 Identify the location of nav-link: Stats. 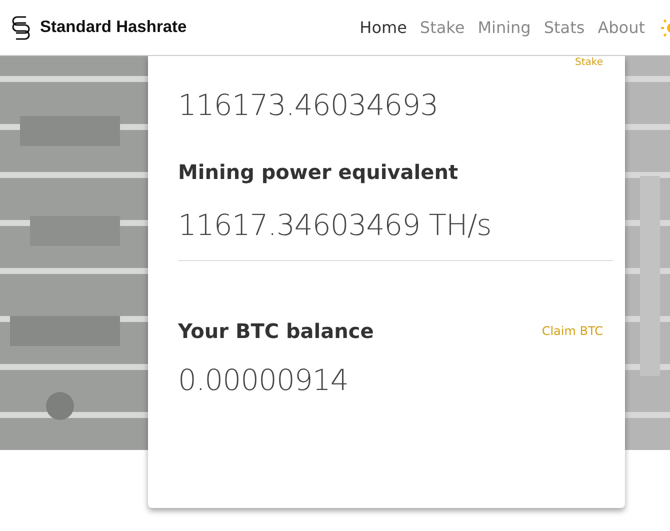
(564, 27).